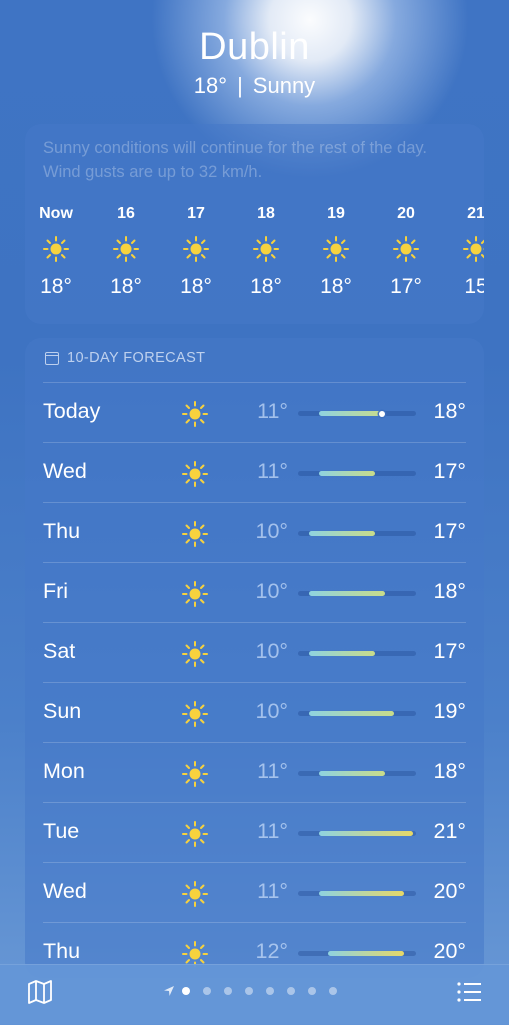 This screenshot has width=509, height=1025. I want to click on forecast-row: Wed 11° 20°, so click(254, 892).